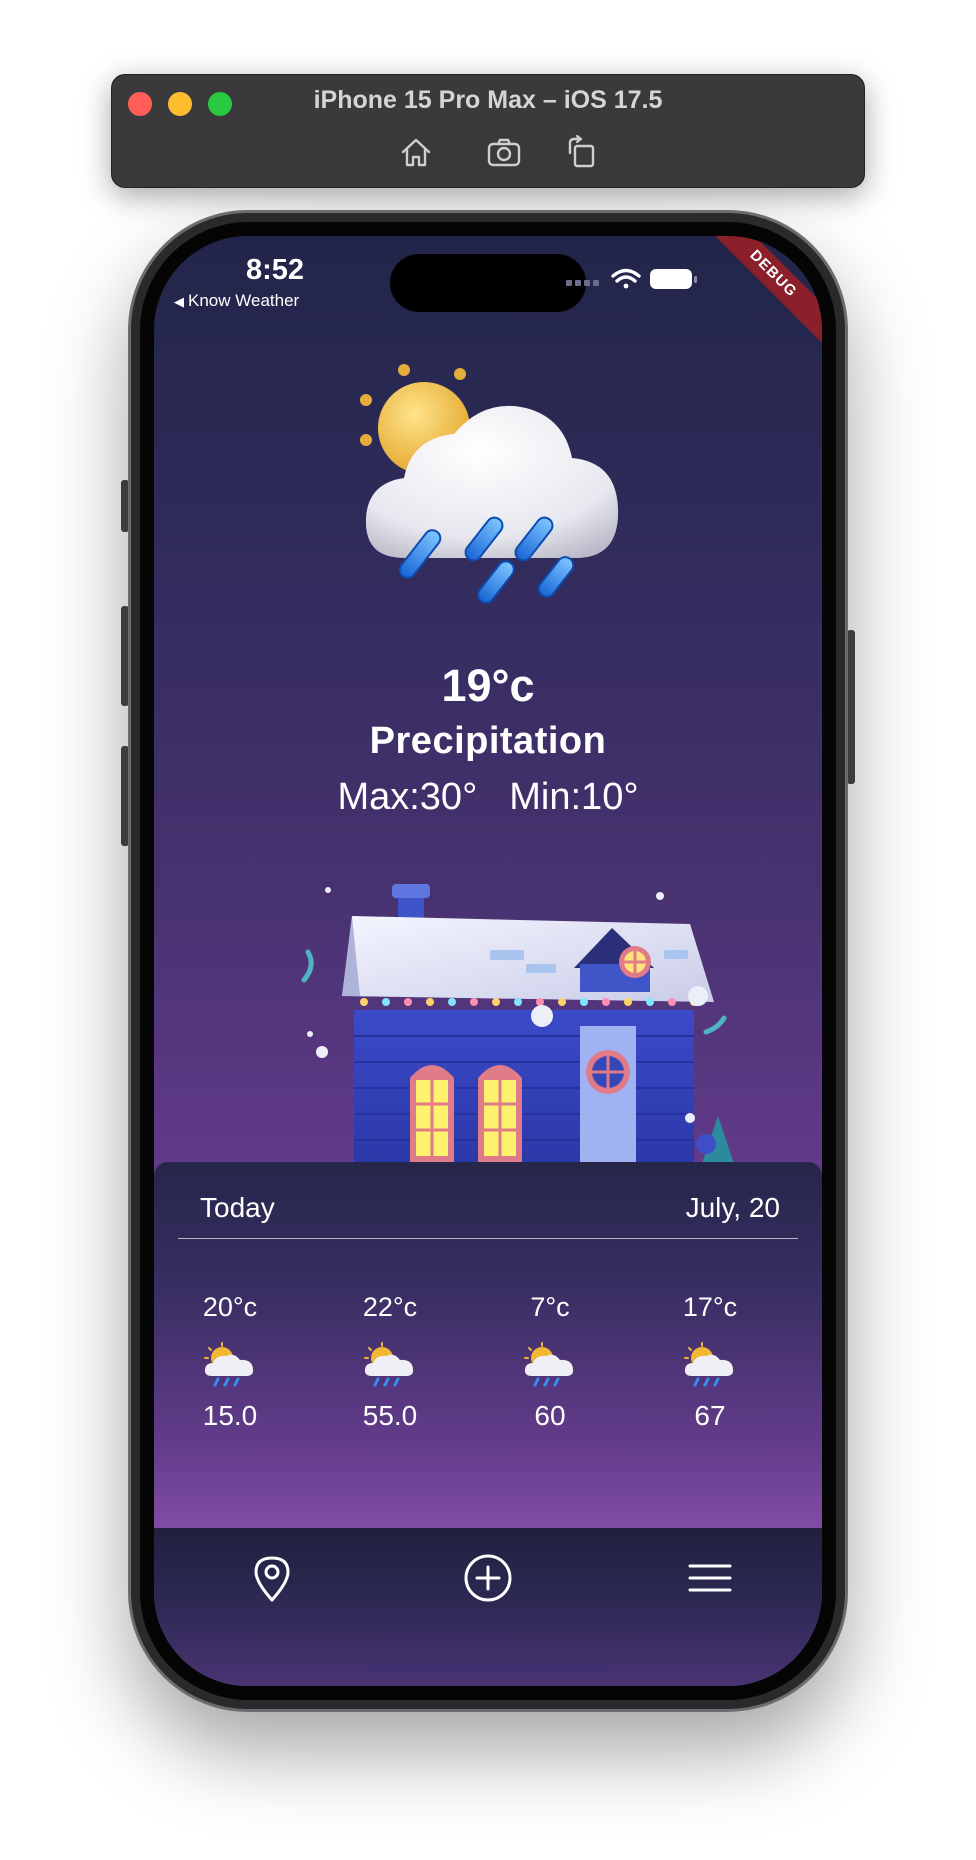  What do you see at coordinates (488, 1238) in the screenshot?
I see `divider` at bounding box center [488, 1238].